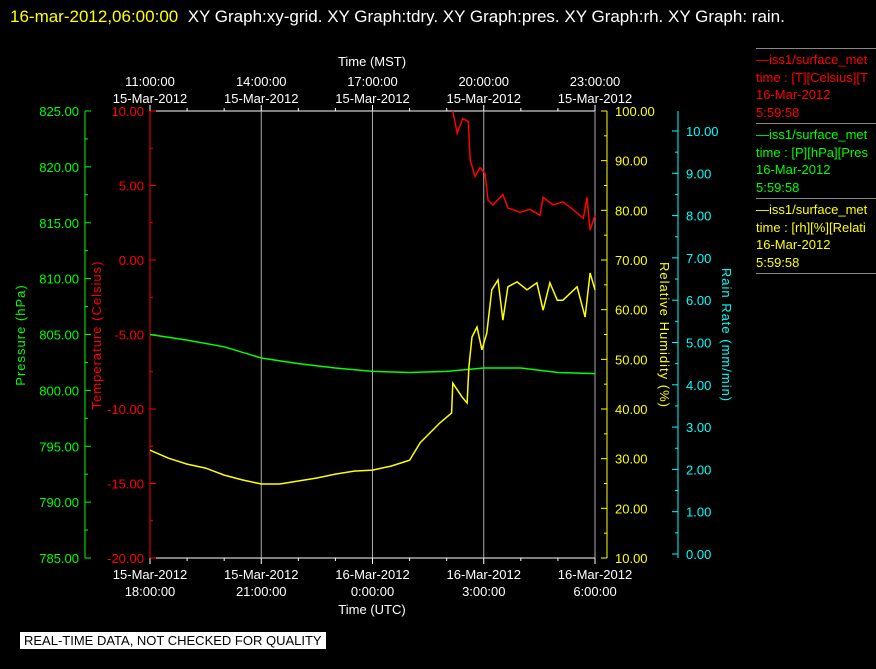 This screenshot has width=876, height=669. Describe the element at coordinates (131, 260) in the screenshot. I see `temperature-tick-label: 0.00` at that location.